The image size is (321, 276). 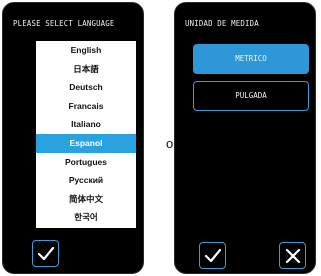 I want to click on language-confirm-button, so click(x=45, y=253).